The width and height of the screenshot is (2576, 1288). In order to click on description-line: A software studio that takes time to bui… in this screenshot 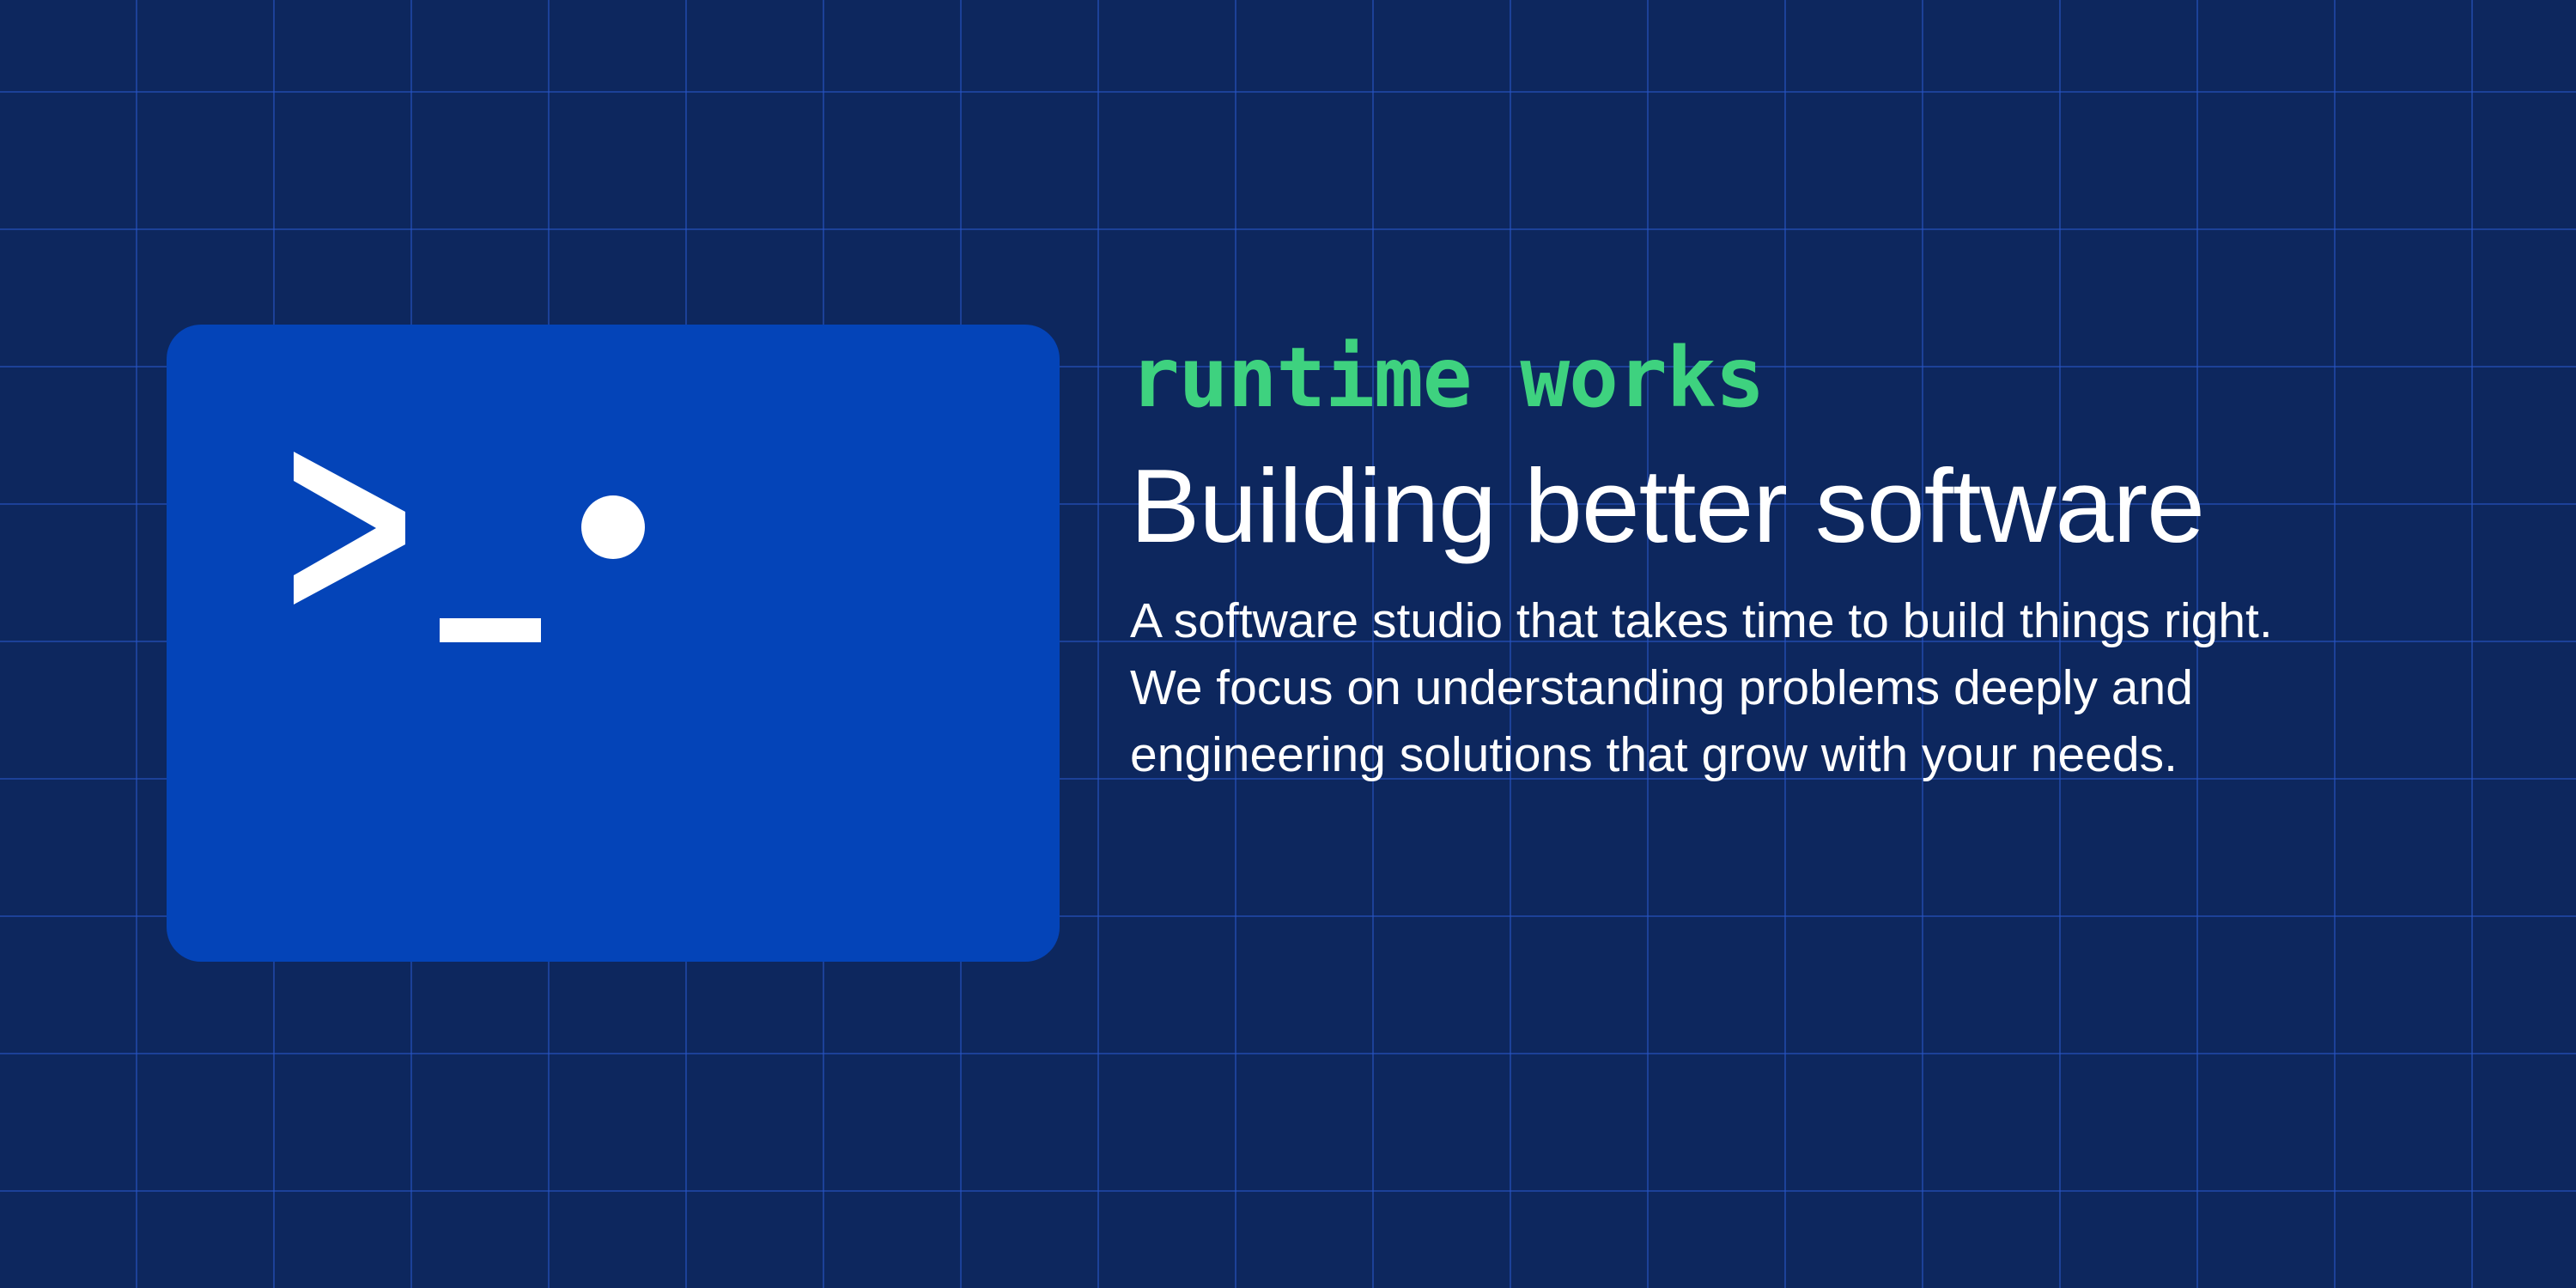, I will do `click(1701, 620)`.